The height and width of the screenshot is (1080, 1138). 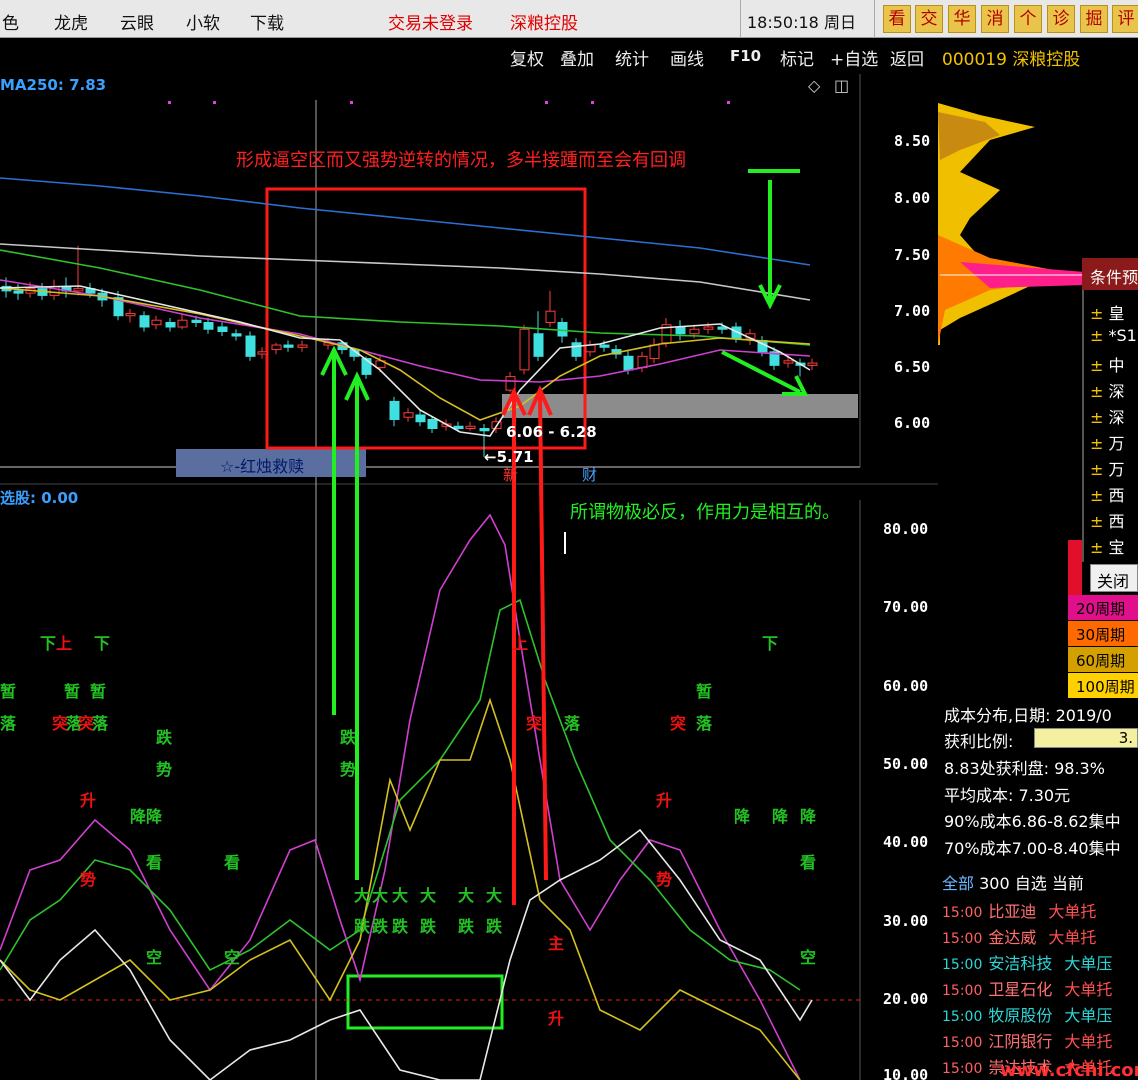 What do you see at coordinates (1103, 659) in the screenshot?
I see `period-60: 60周期` at bounding box center [1103, 659].